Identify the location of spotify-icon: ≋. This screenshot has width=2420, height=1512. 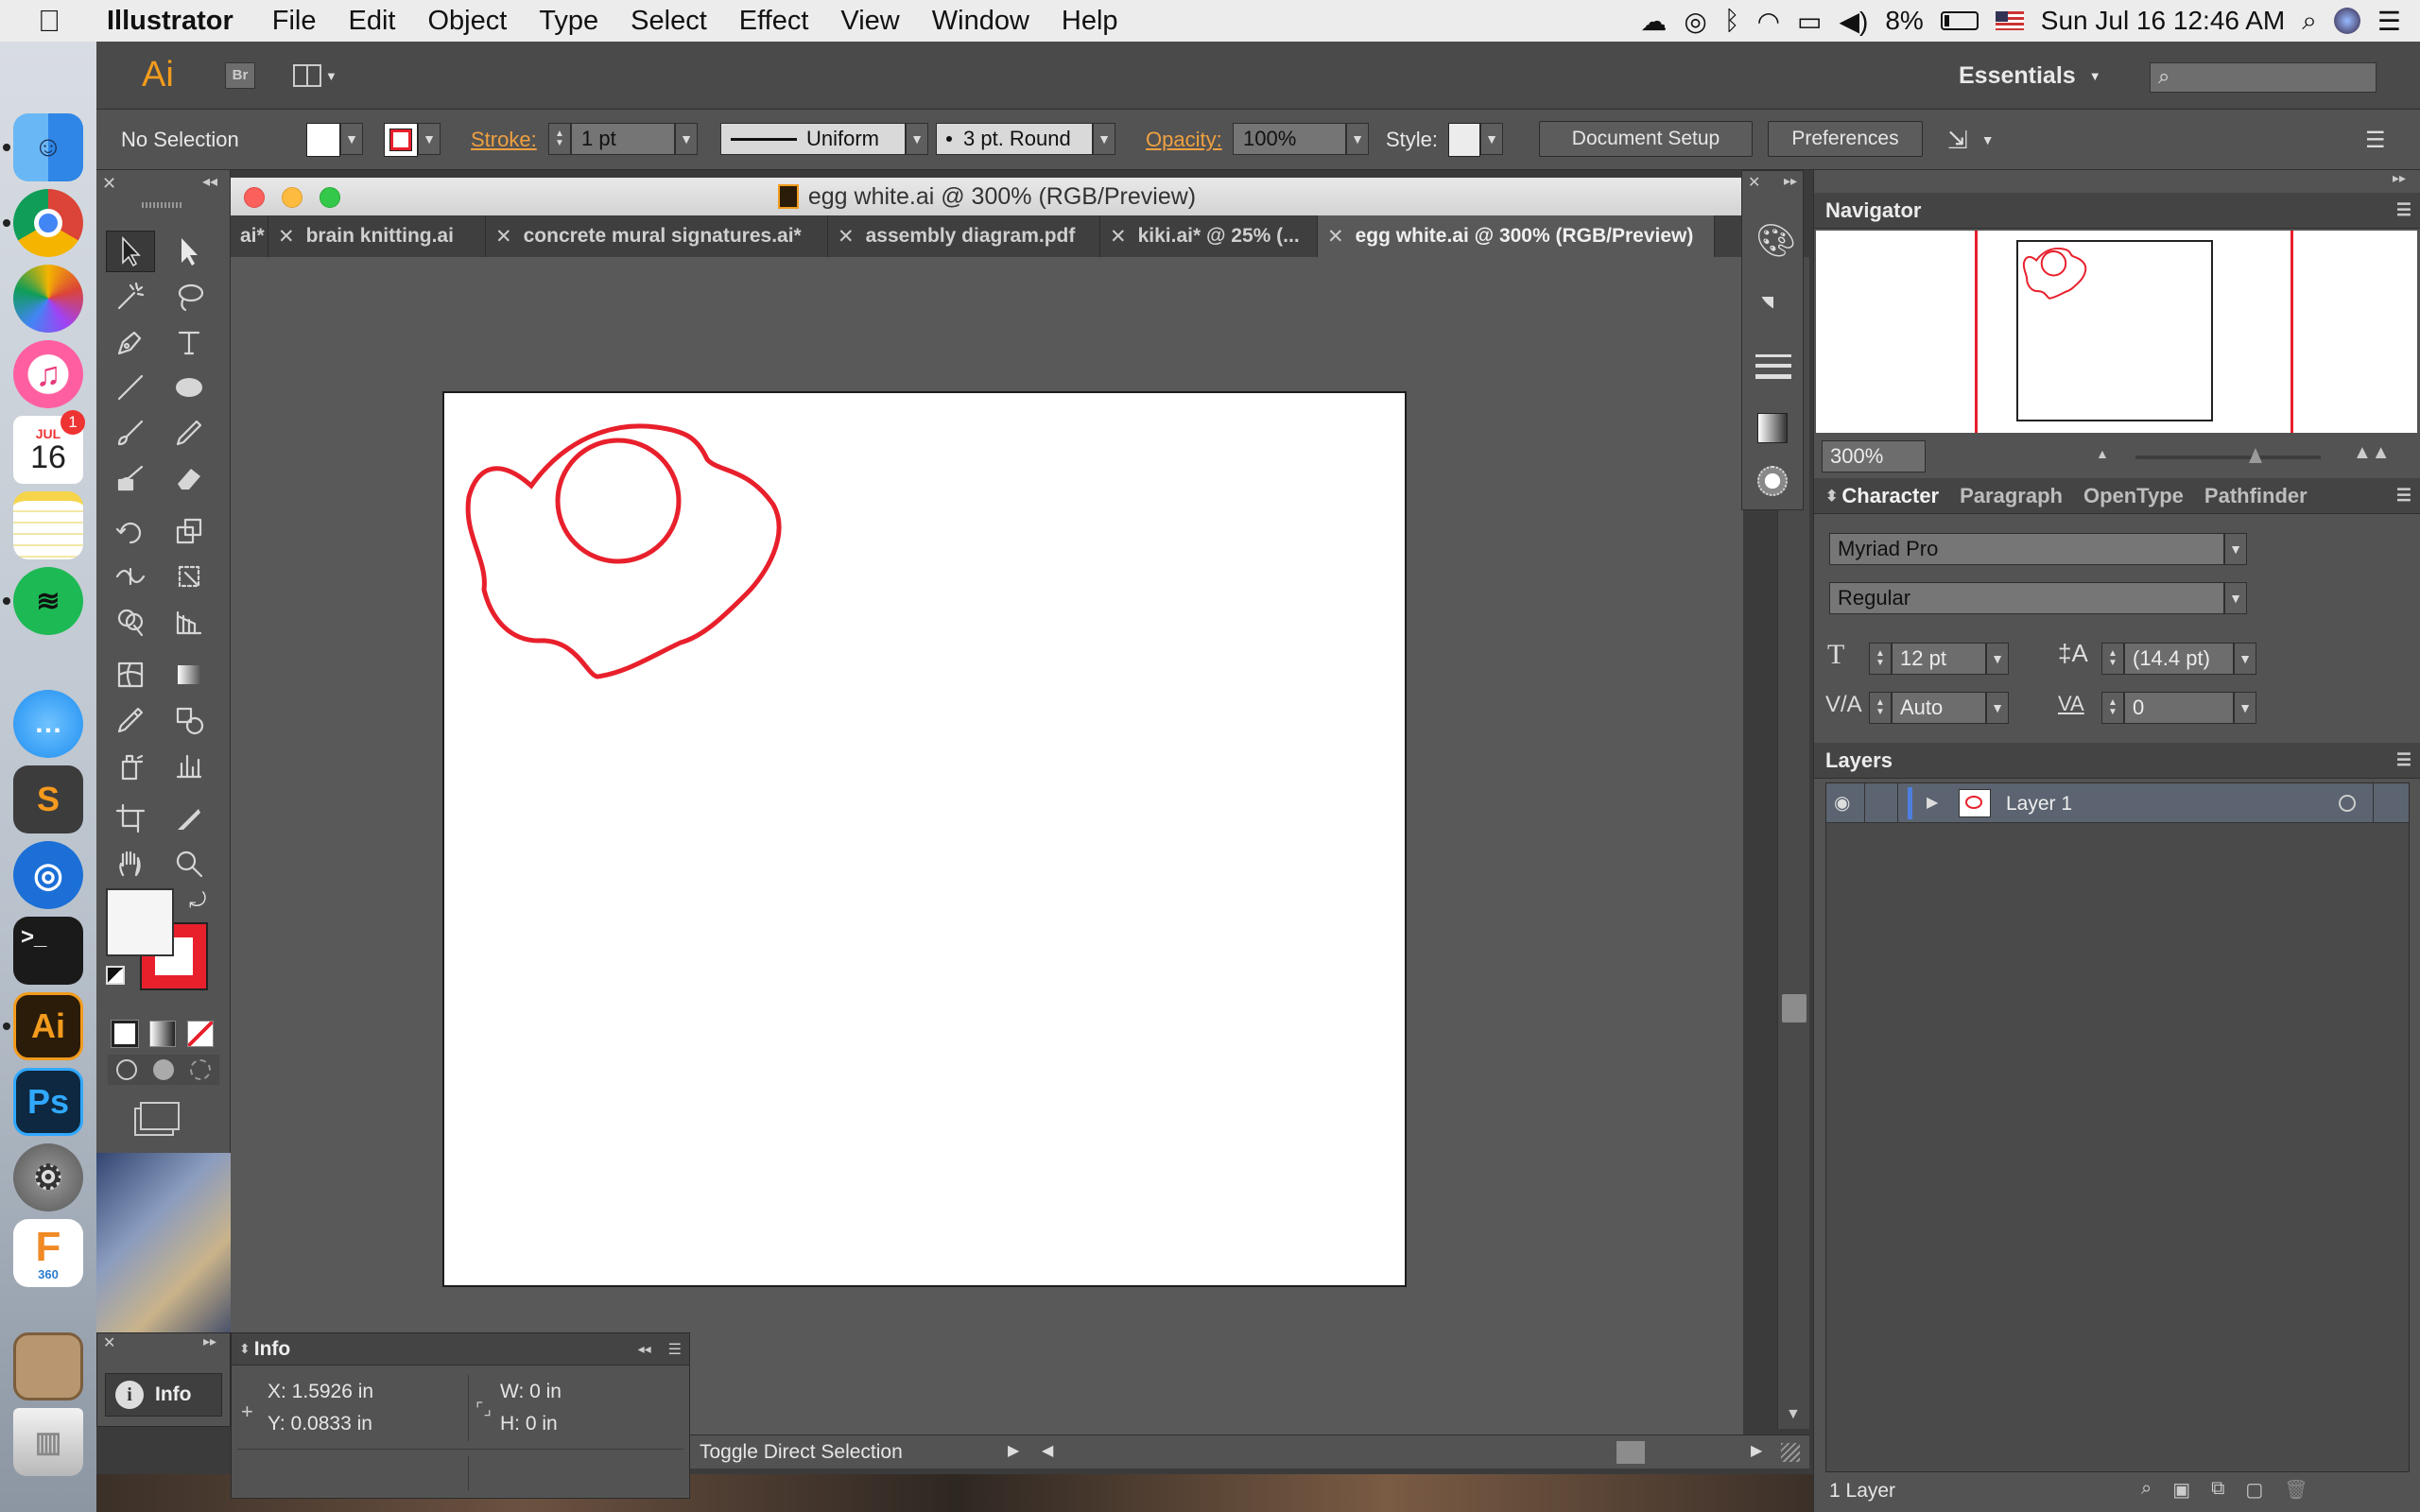
(48, 601).